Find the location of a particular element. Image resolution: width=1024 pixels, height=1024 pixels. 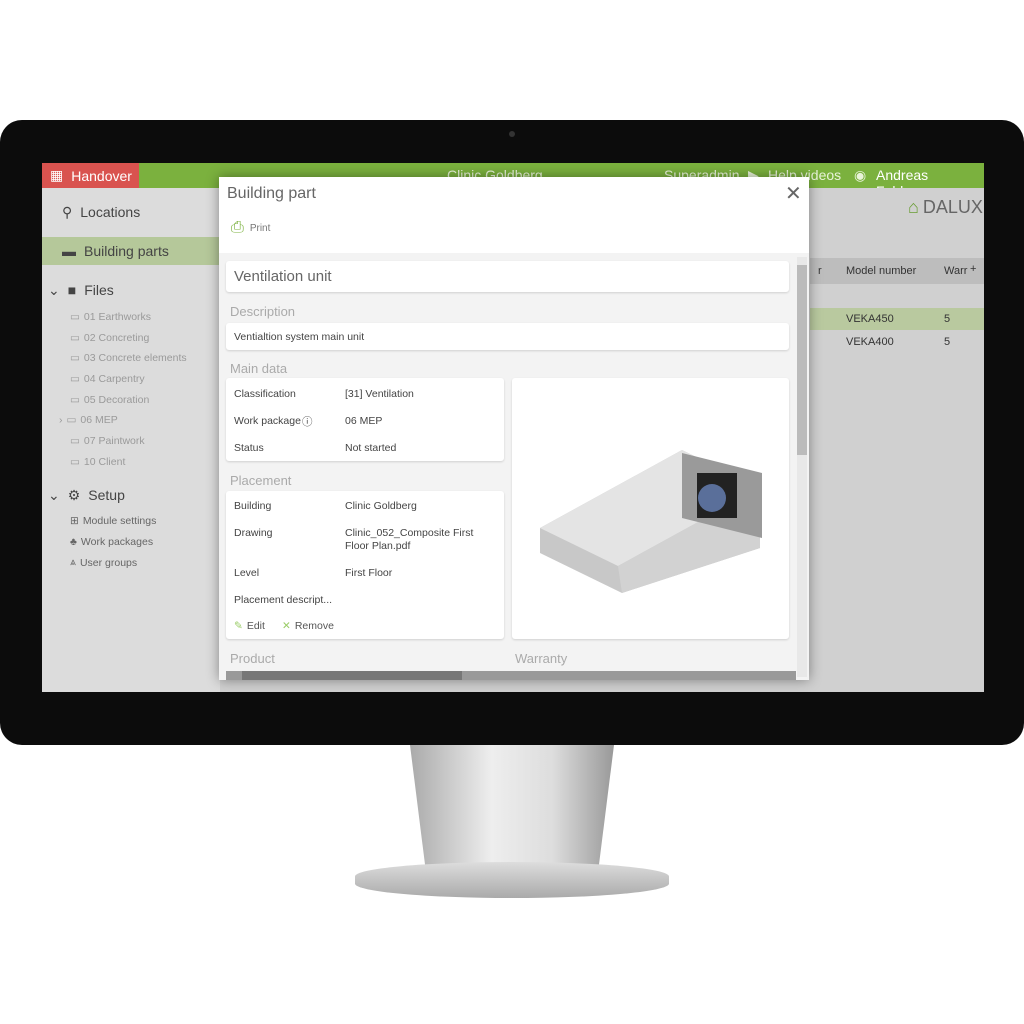

section-label: Description is located at coordinates (263, 311).